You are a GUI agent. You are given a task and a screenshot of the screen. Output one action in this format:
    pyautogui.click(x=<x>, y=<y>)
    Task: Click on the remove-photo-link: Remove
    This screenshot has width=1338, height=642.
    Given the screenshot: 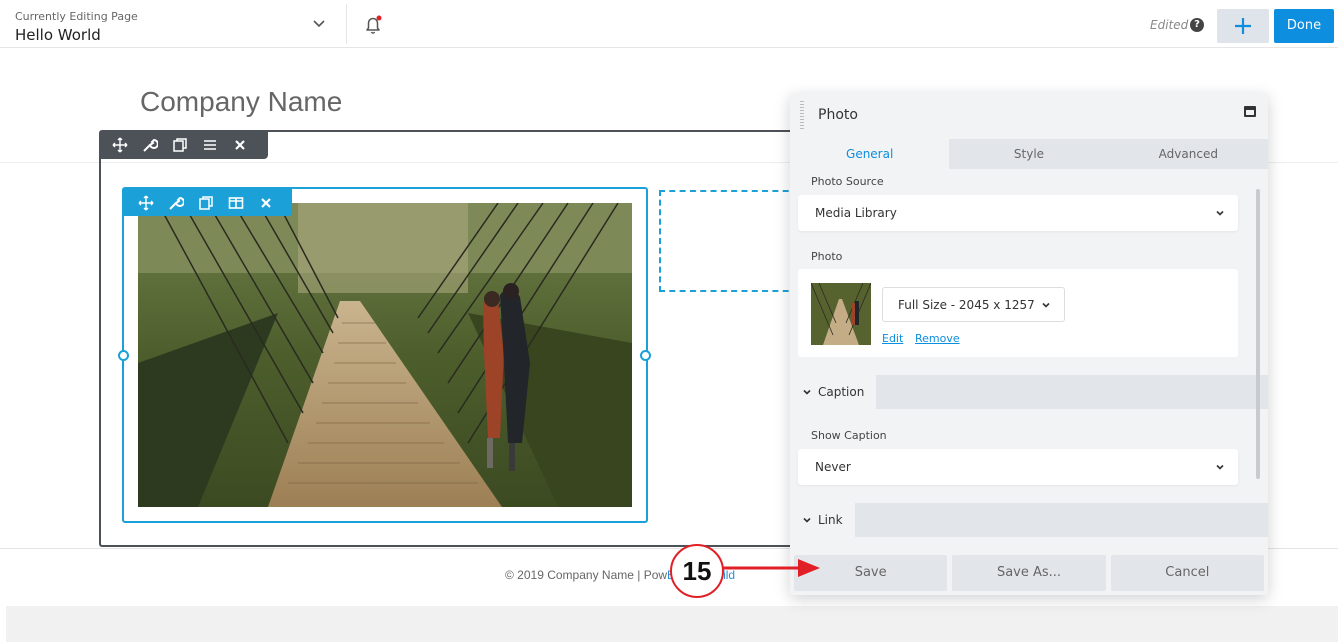 What is the action you would take?
    pyautogui.click(x=937, y=338)
    